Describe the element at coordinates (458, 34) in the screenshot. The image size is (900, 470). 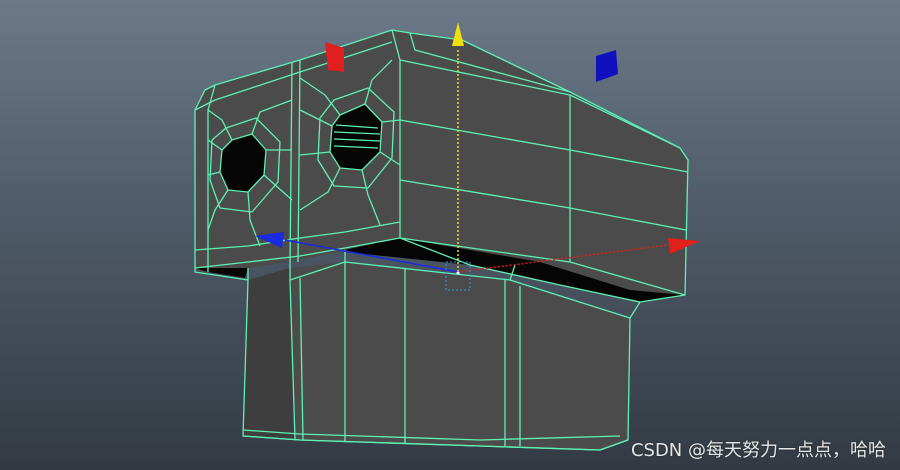
I see `y-axis-arrow-icon` at that location.